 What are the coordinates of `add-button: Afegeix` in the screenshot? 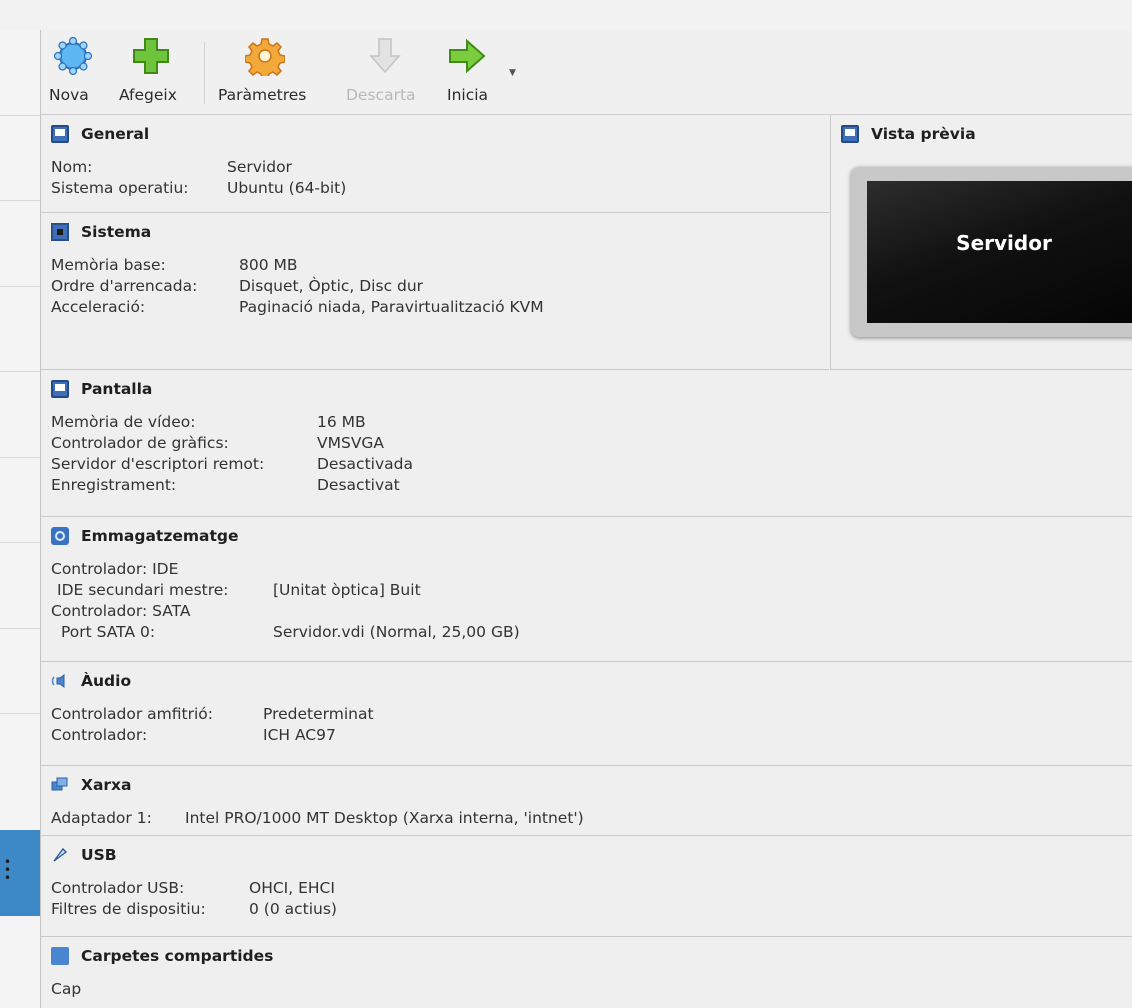 It's located at (153, 72).